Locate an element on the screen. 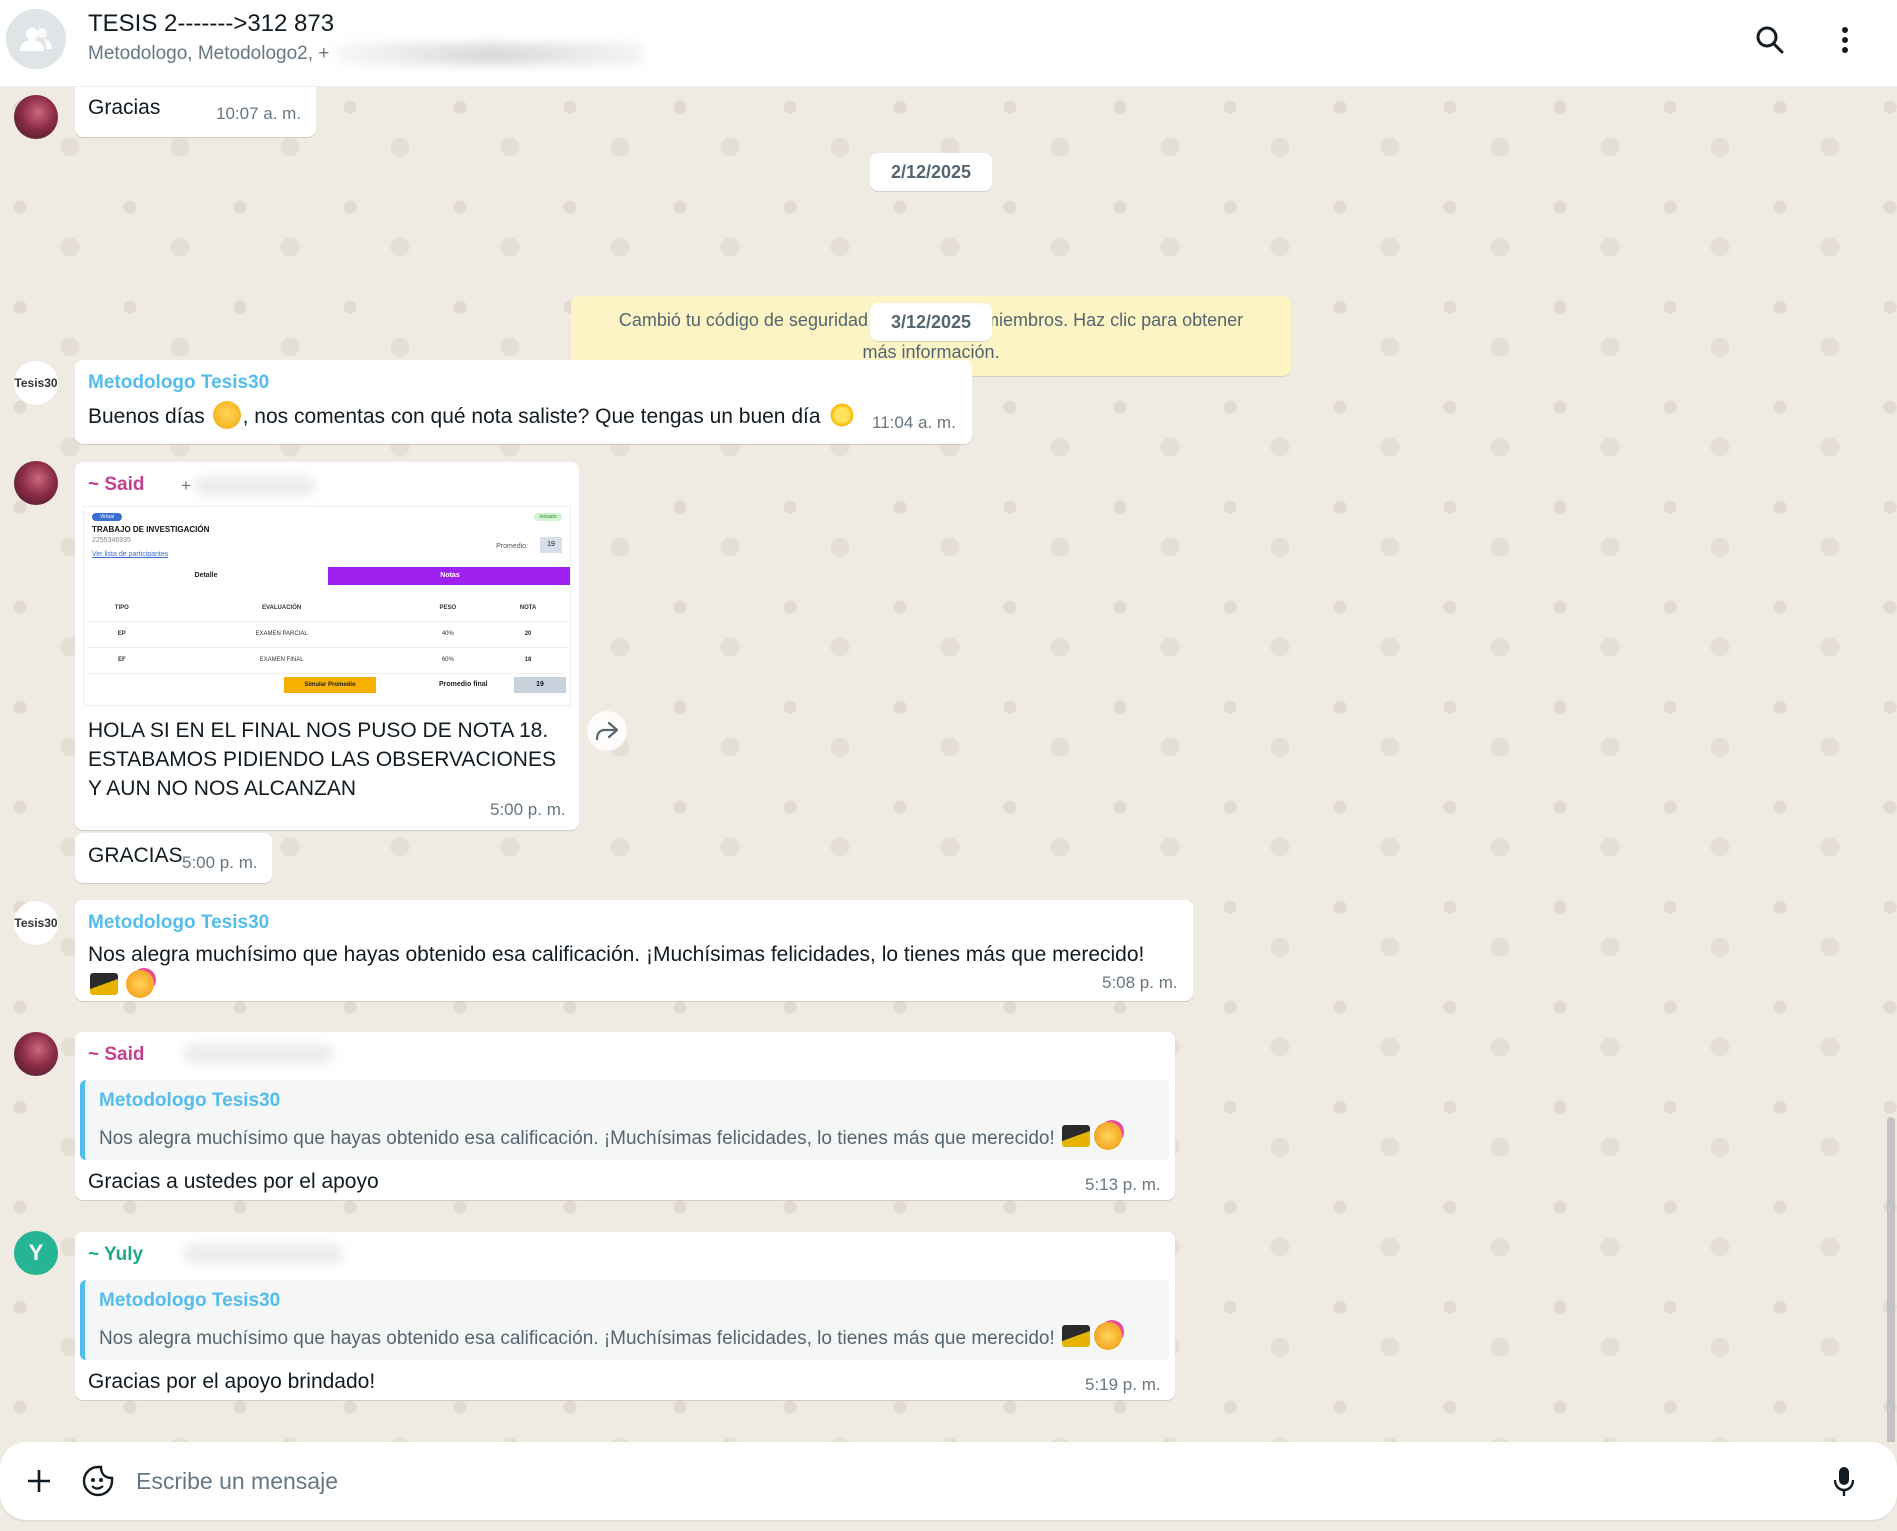 The width and height of the screenshot is (1897, 1531). date-separator: 3/12/2025 is located at coordinates (931, 322).